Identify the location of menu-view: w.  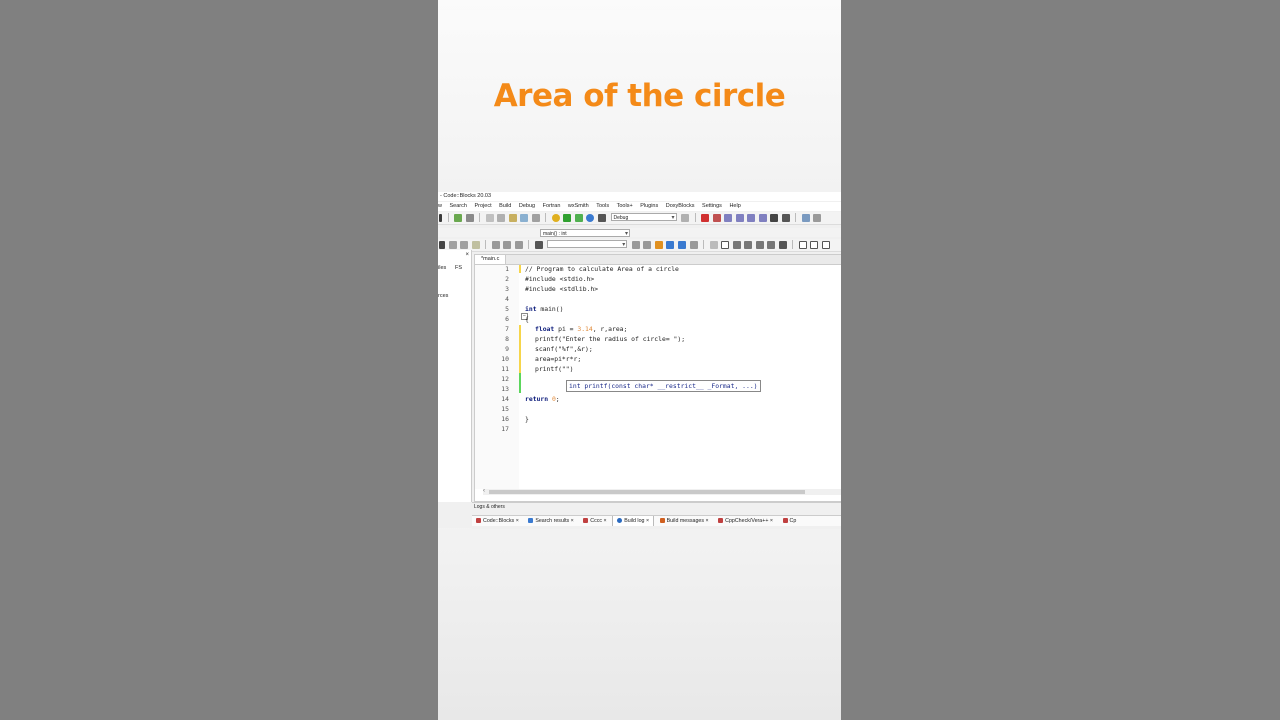
(440, 206).